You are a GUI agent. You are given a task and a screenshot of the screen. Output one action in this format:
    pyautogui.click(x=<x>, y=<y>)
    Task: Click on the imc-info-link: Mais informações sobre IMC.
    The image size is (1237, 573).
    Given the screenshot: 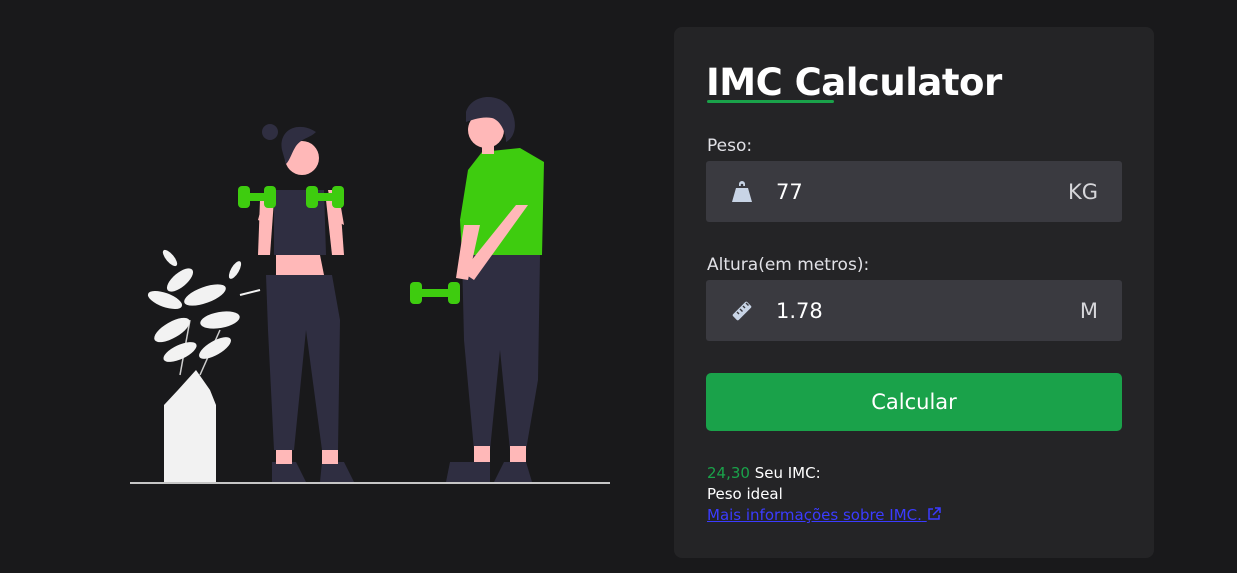 What is the action you would take?
    pyautogui.click(x=824, y=515)
    